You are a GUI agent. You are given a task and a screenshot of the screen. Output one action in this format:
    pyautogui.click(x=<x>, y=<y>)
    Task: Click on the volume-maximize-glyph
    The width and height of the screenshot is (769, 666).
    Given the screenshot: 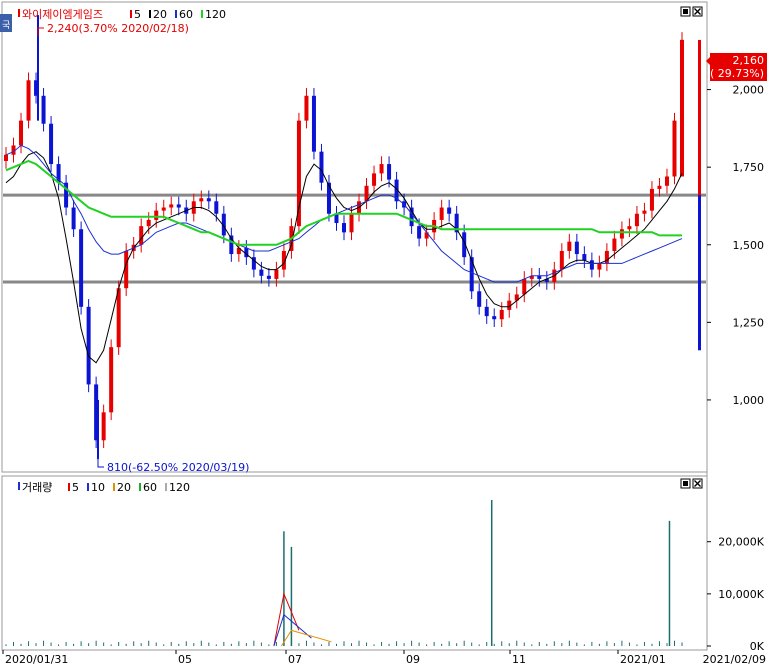 What is the action you would take?
    pyautogui.click(x=685, y=483)
    